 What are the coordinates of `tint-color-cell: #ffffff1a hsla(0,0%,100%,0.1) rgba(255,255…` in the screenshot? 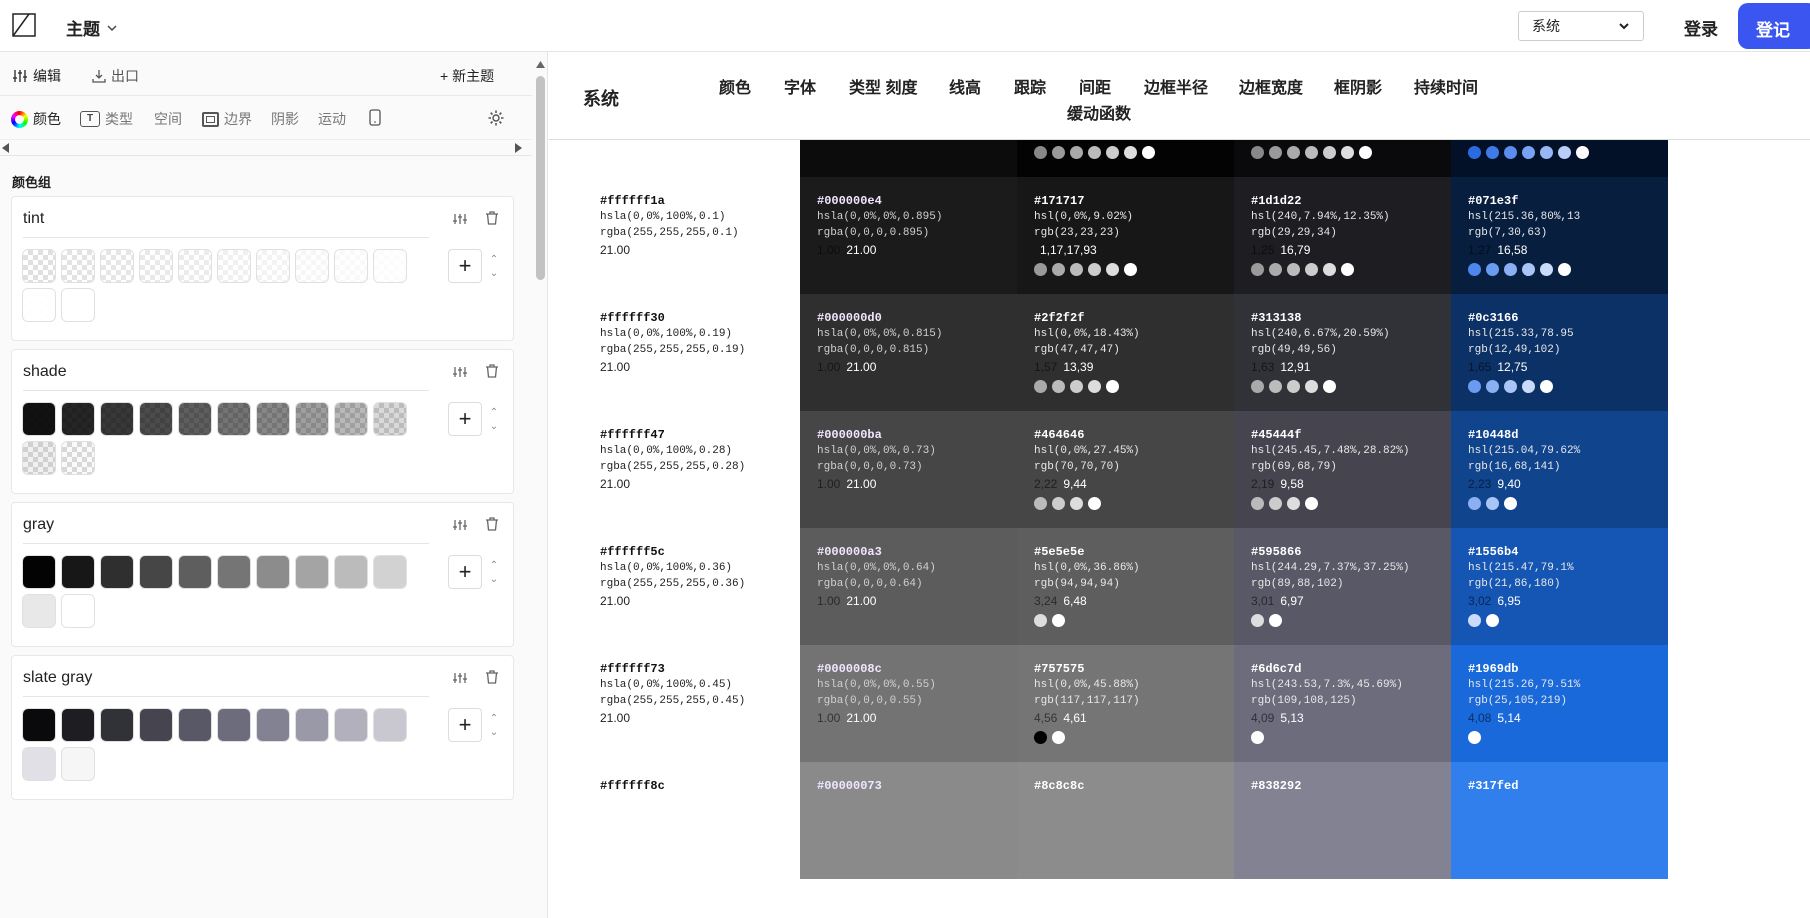 It's located at (691, 235).